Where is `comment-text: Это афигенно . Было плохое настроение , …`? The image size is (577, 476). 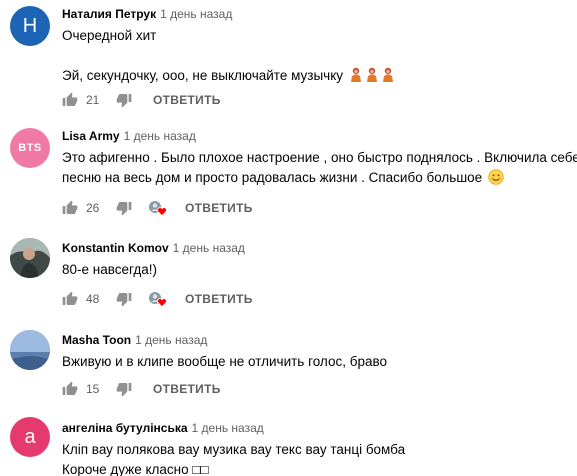
comment-text: Это афигенно . Было плохое настроение , … is located at coordinates (319, 168).